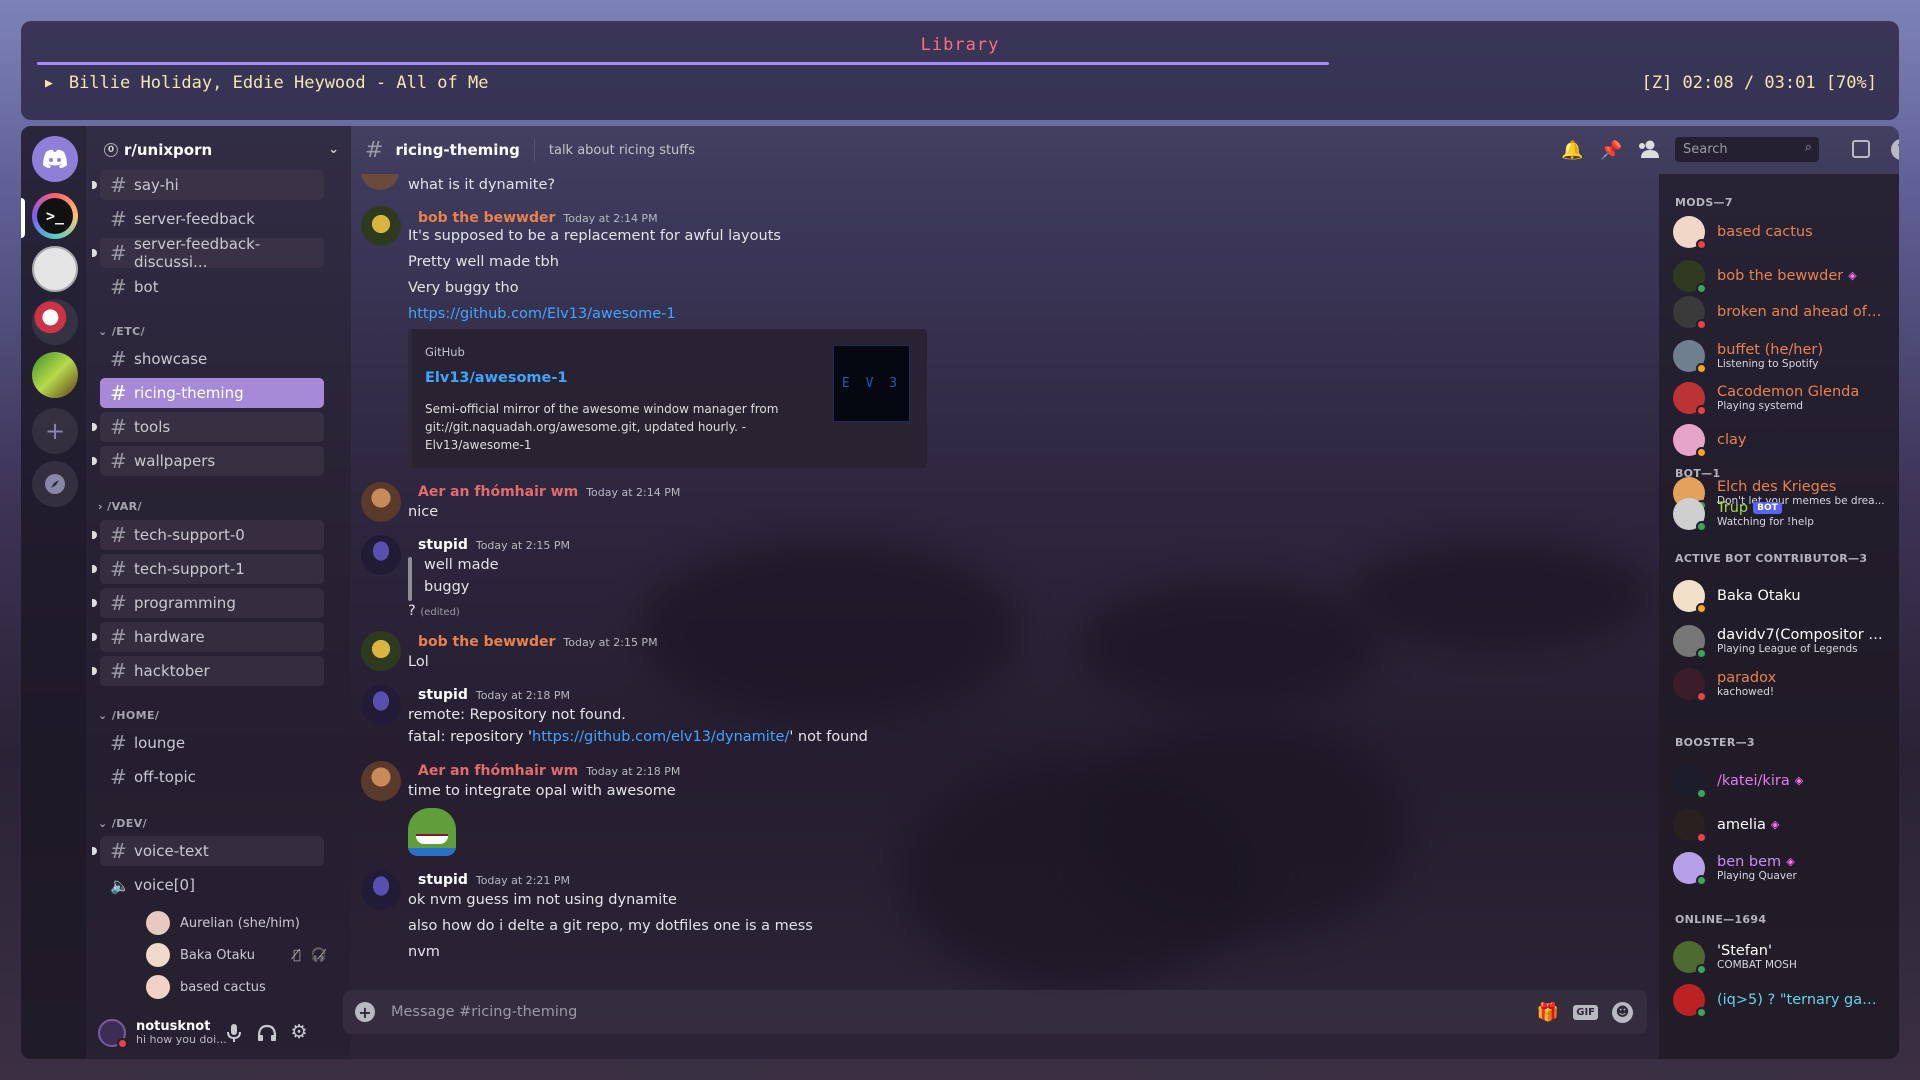 This screenshot has width=1920, height=1080. What do you see at coordinates (1783, 357) in the screenshot?
I see `member-item: buffet (he/her) Listening to Spotify` at bounding box center [1783, 357].